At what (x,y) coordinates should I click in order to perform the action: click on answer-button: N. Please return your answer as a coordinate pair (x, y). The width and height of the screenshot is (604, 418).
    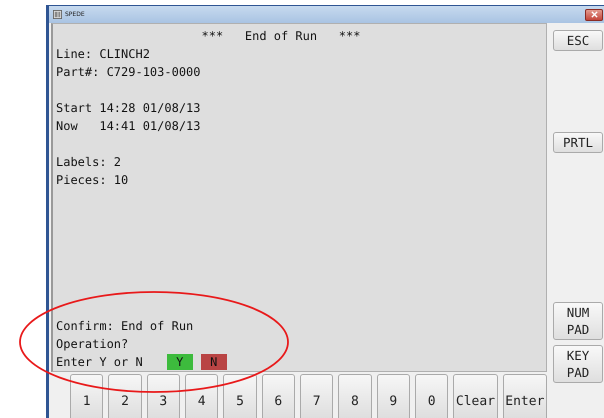
    Looking at the image, I should click on (213, 362).